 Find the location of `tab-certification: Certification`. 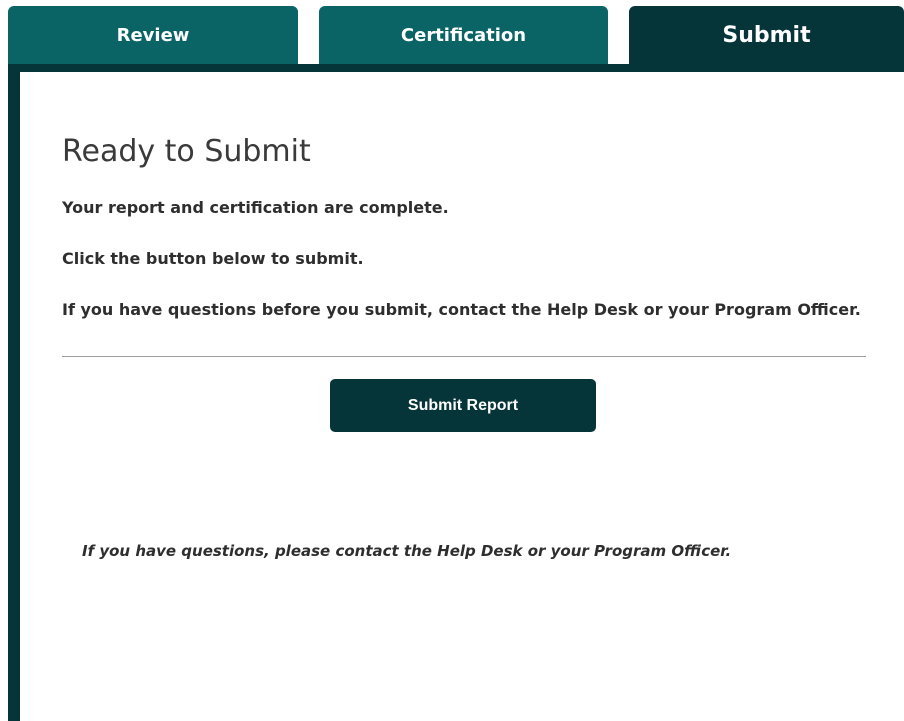

tab-certification: Certification is located at coordinates (463, 36).